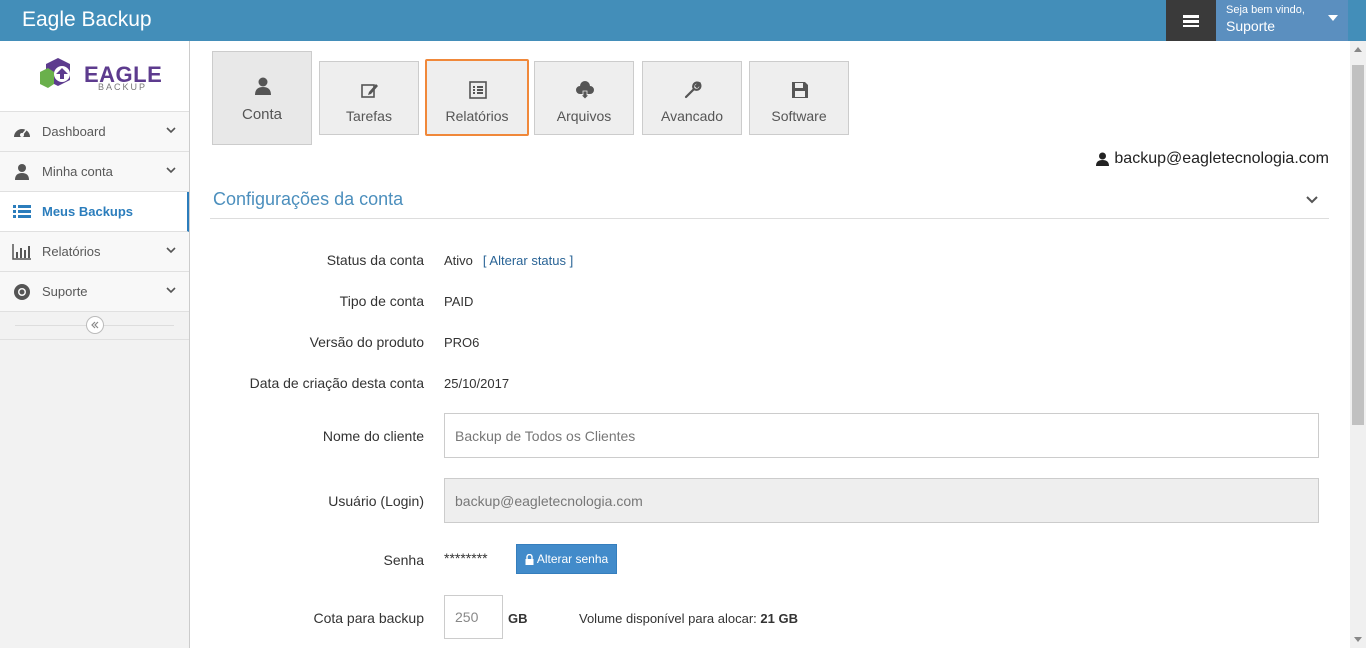  Describe the element at coordinates (881, 500) in the screenshot. I see `usuario-input: backup@eagletecnologia.com` at that location.